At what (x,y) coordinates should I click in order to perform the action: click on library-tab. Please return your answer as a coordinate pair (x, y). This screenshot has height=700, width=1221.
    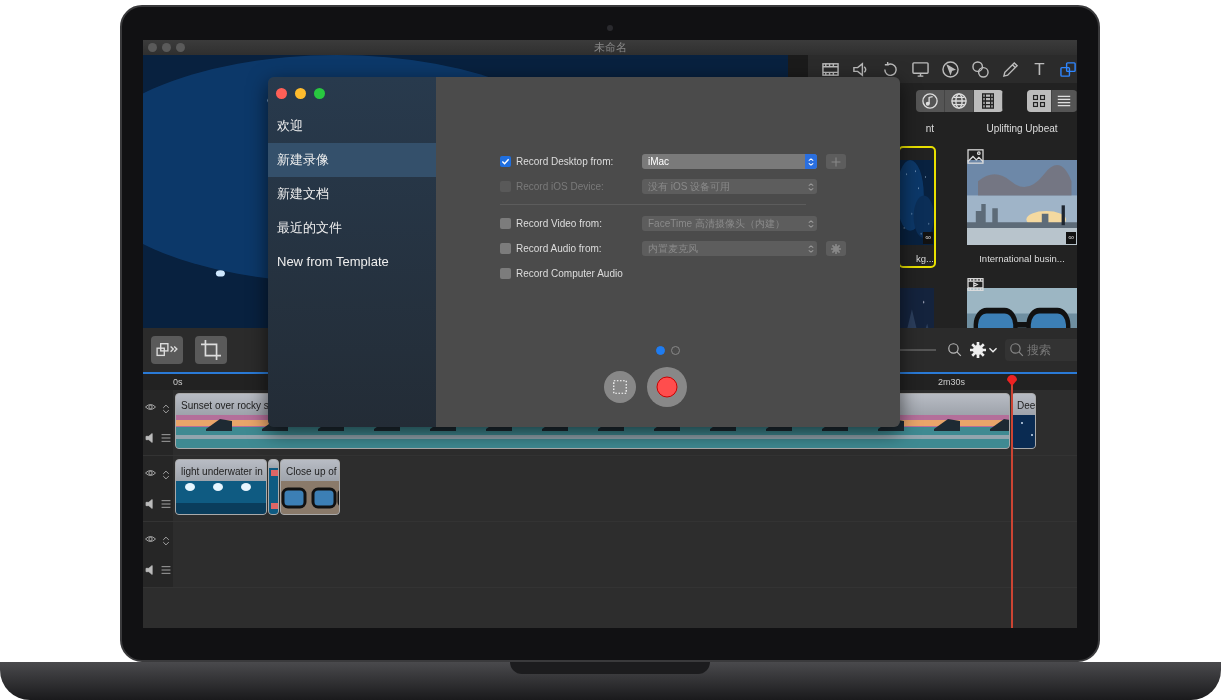
    Looking at the image, I should click on (988, 101).